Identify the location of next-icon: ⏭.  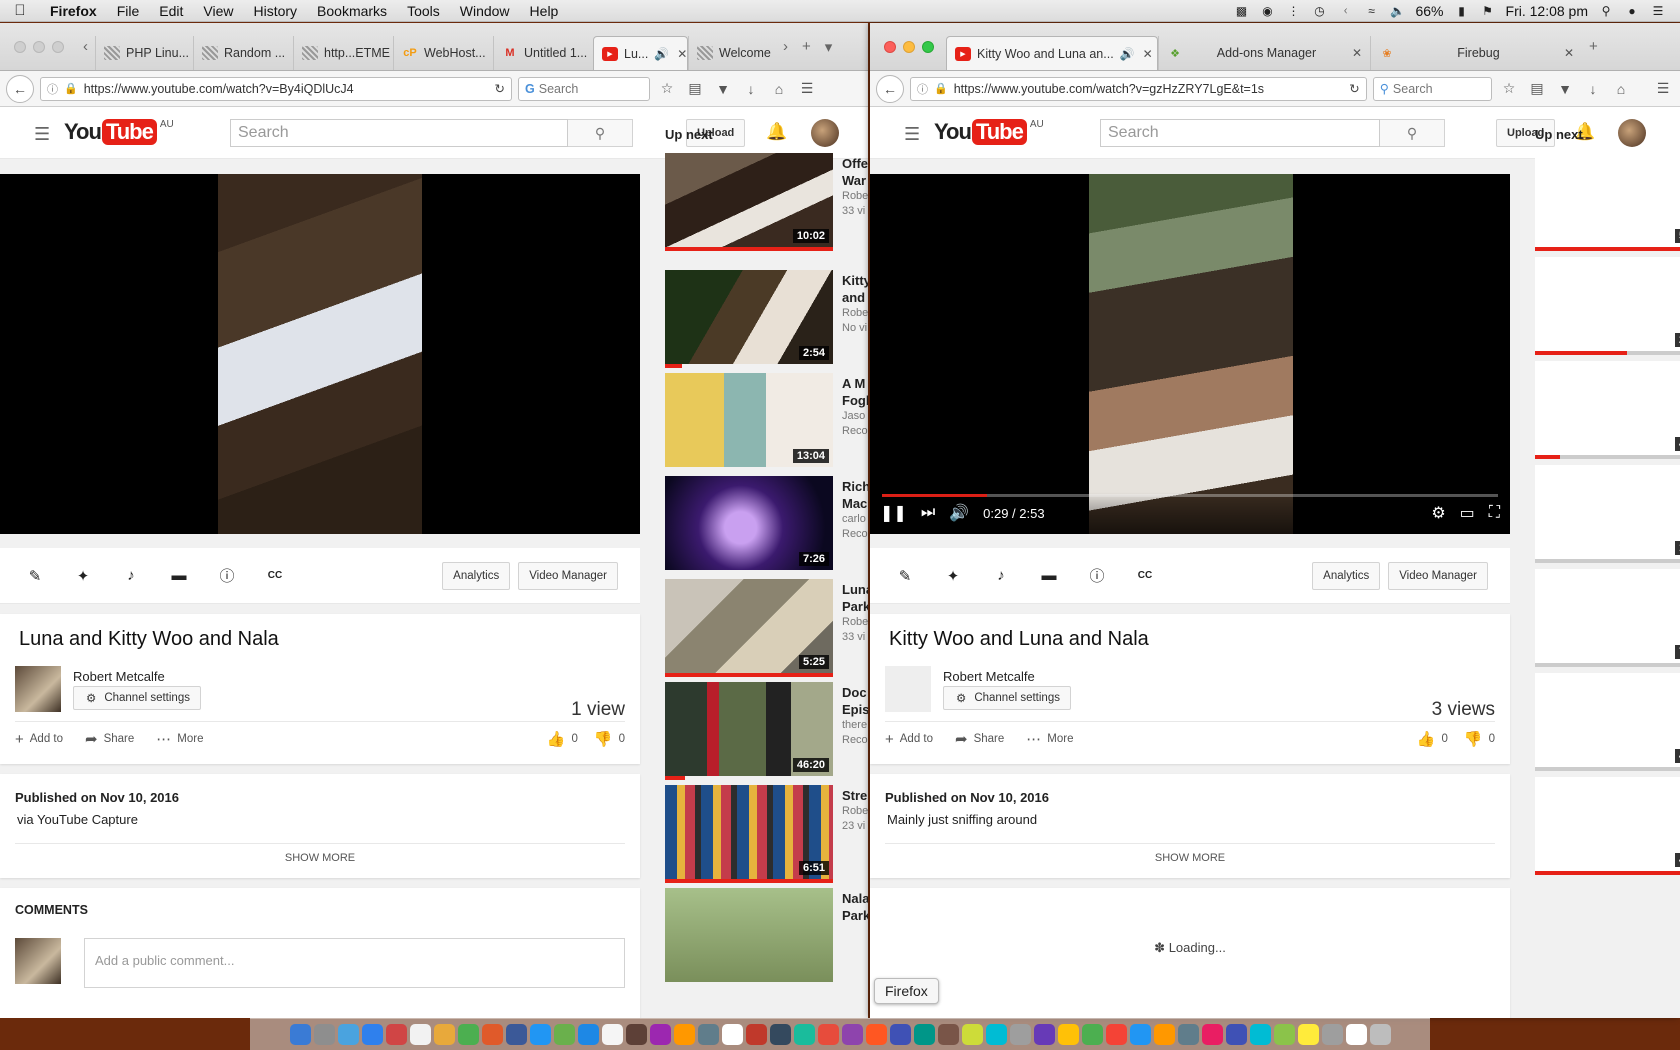
(928, 513).